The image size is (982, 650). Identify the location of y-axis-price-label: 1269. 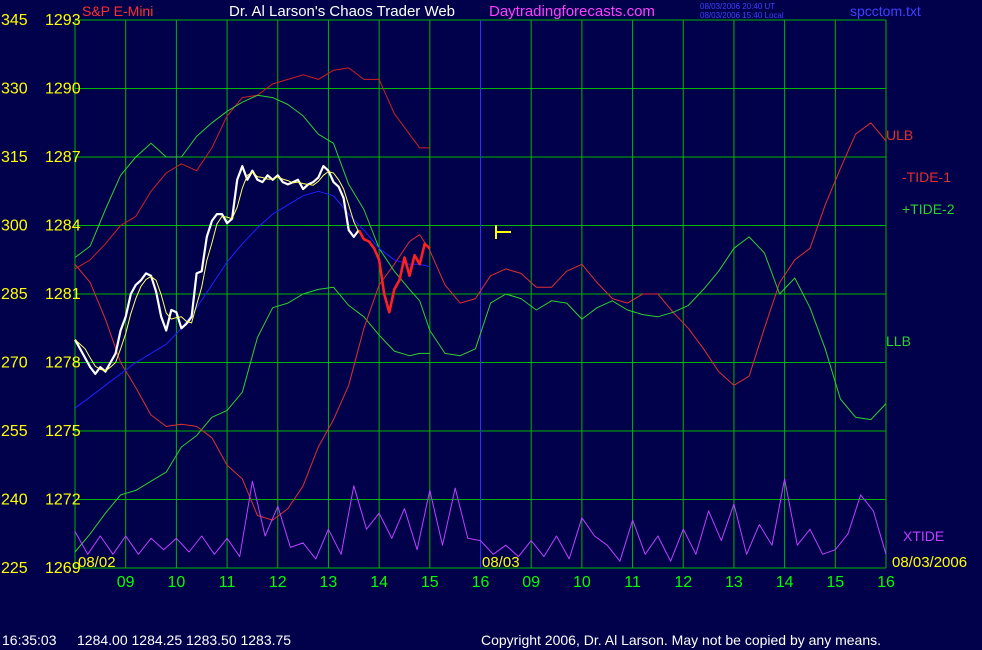
(63, 568).